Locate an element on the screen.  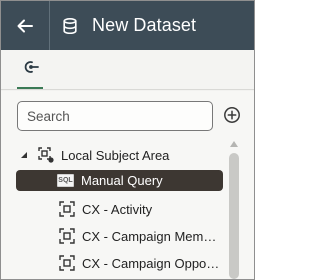
back-button is located at coordinates (25, 25).